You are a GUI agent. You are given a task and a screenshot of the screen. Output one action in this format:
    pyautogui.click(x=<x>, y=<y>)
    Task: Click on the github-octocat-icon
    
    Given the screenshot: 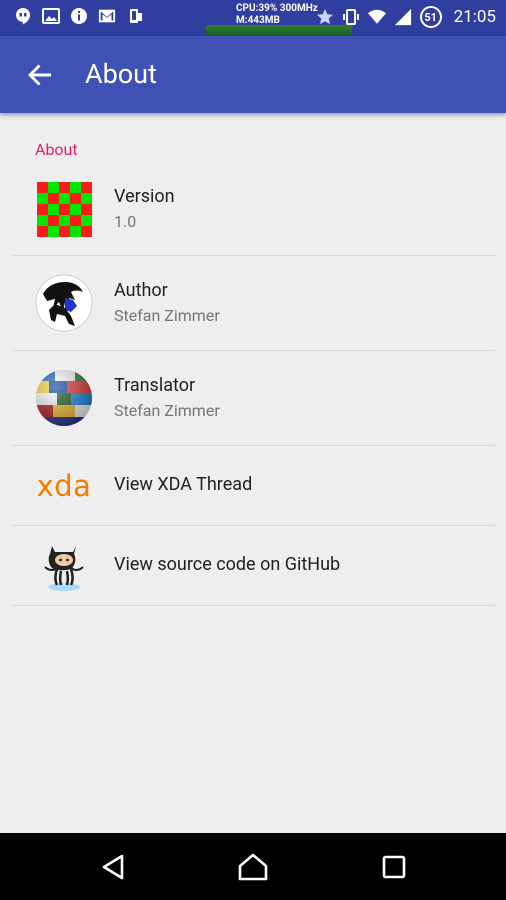 What is the action you would take?
    pyautogui.click(x=64, y=566)
    